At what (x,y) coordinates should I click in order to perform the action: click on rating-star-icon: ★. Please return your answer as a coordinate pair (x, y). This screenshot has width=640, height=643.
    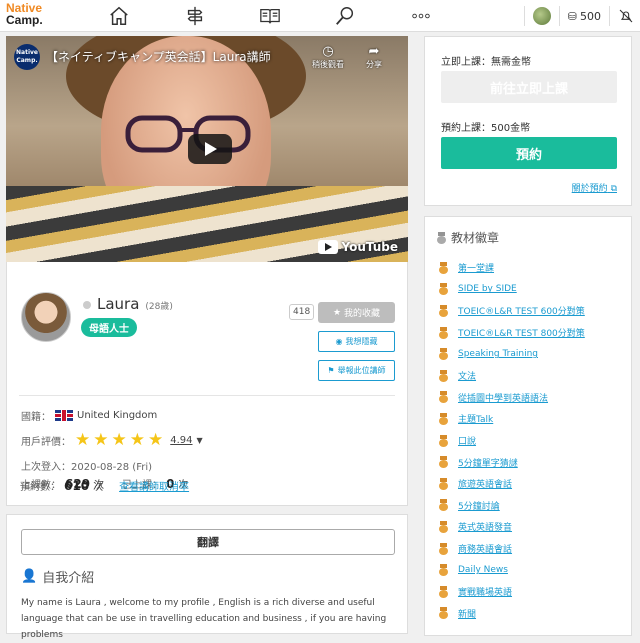
    Looking at the image, I should click on (137, 440).